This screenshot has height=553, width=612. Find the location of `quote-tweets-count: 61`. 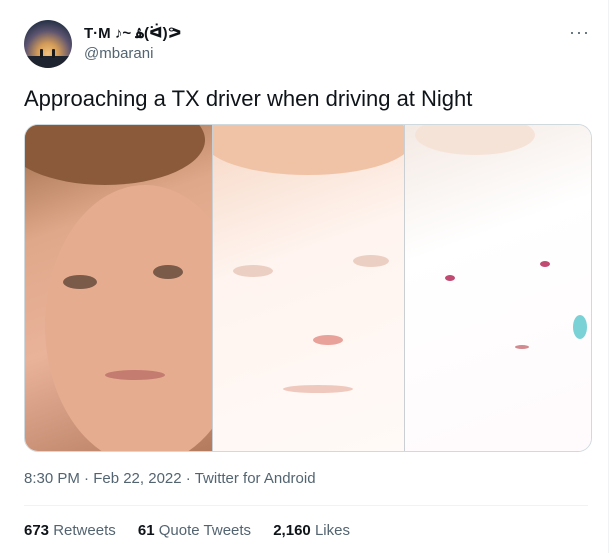

quote-tweets-count: 61 is located at coordinates (146, 530).